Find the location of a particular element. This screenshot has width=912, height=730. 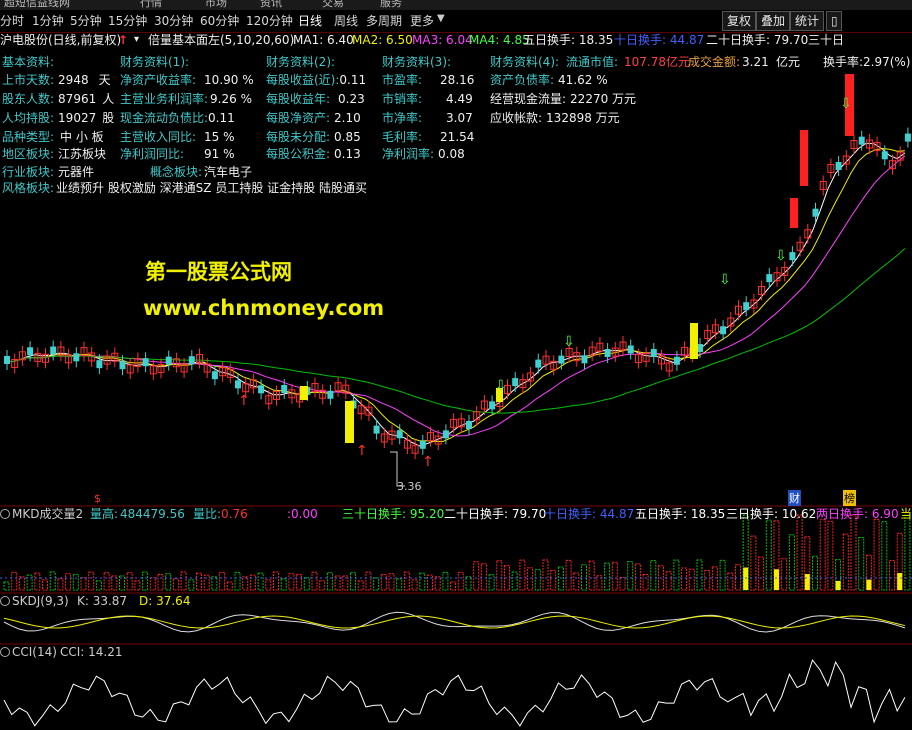

cci-value: CCI: 14.21 is located at coordinates (91, 652).